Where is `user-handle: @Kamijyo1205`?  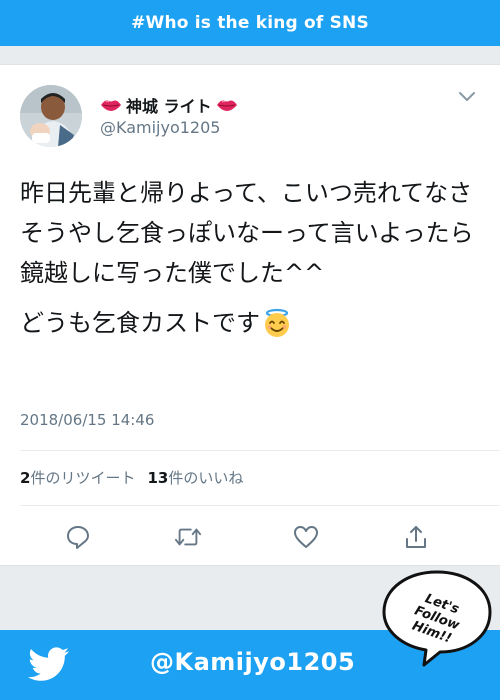 user-handle: @Kamijyo1205 is located at coordinates (160, 127).